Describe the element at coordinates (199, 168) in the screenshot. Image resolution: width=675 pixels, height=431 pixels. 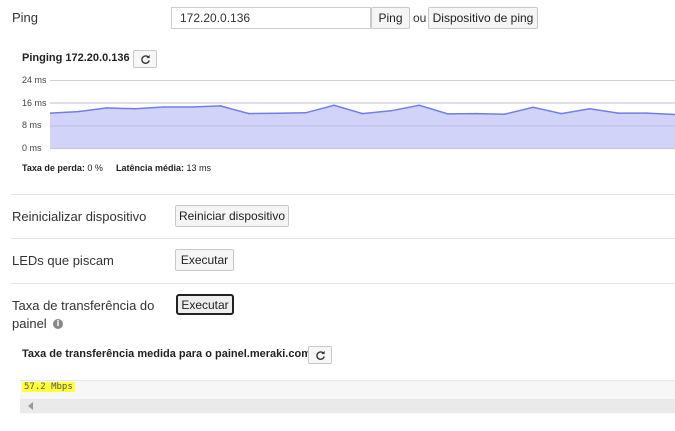
I see `avg-latency-value: 13 ms` at that location.